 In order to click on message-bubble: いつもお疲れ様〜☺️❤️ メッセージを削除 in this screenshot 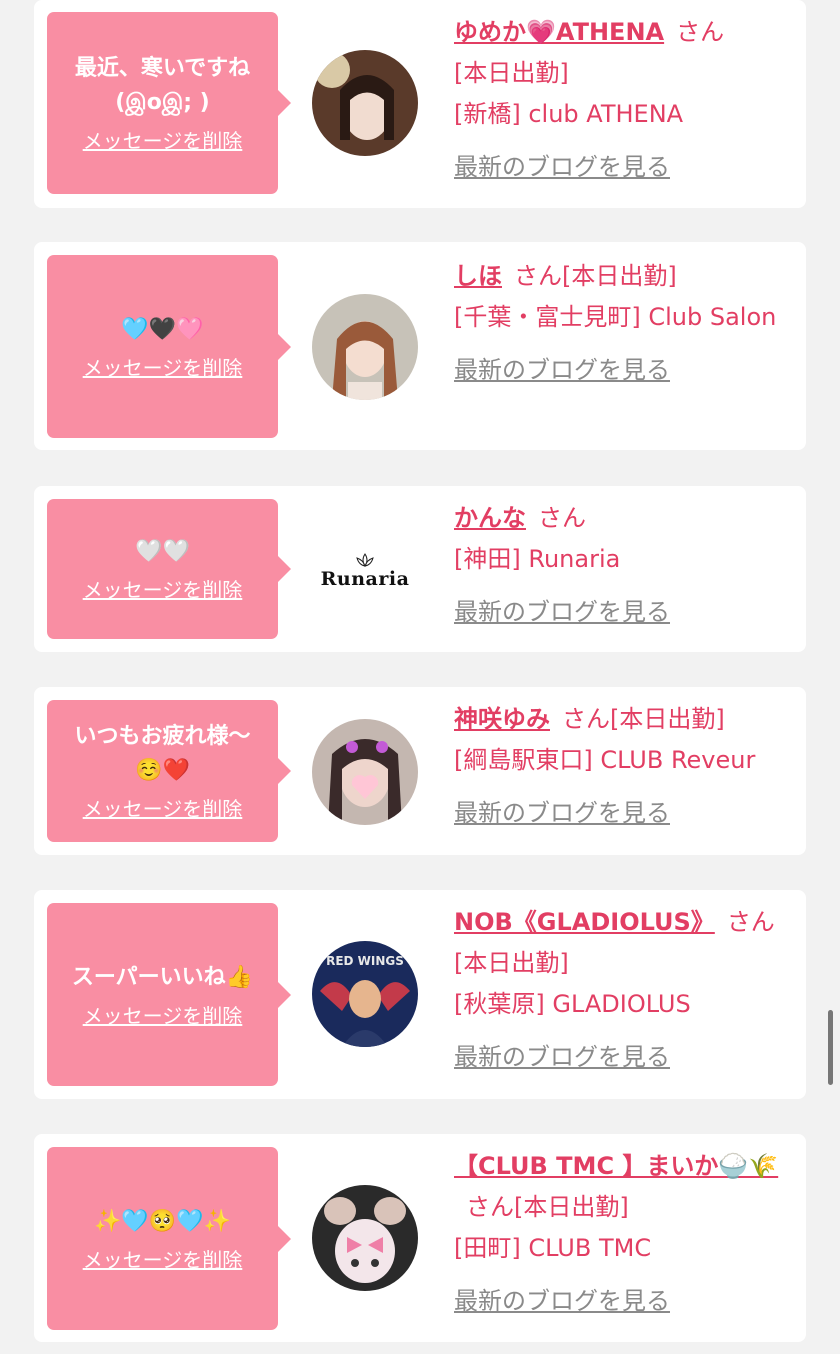, I will do `click(169, 771)`.